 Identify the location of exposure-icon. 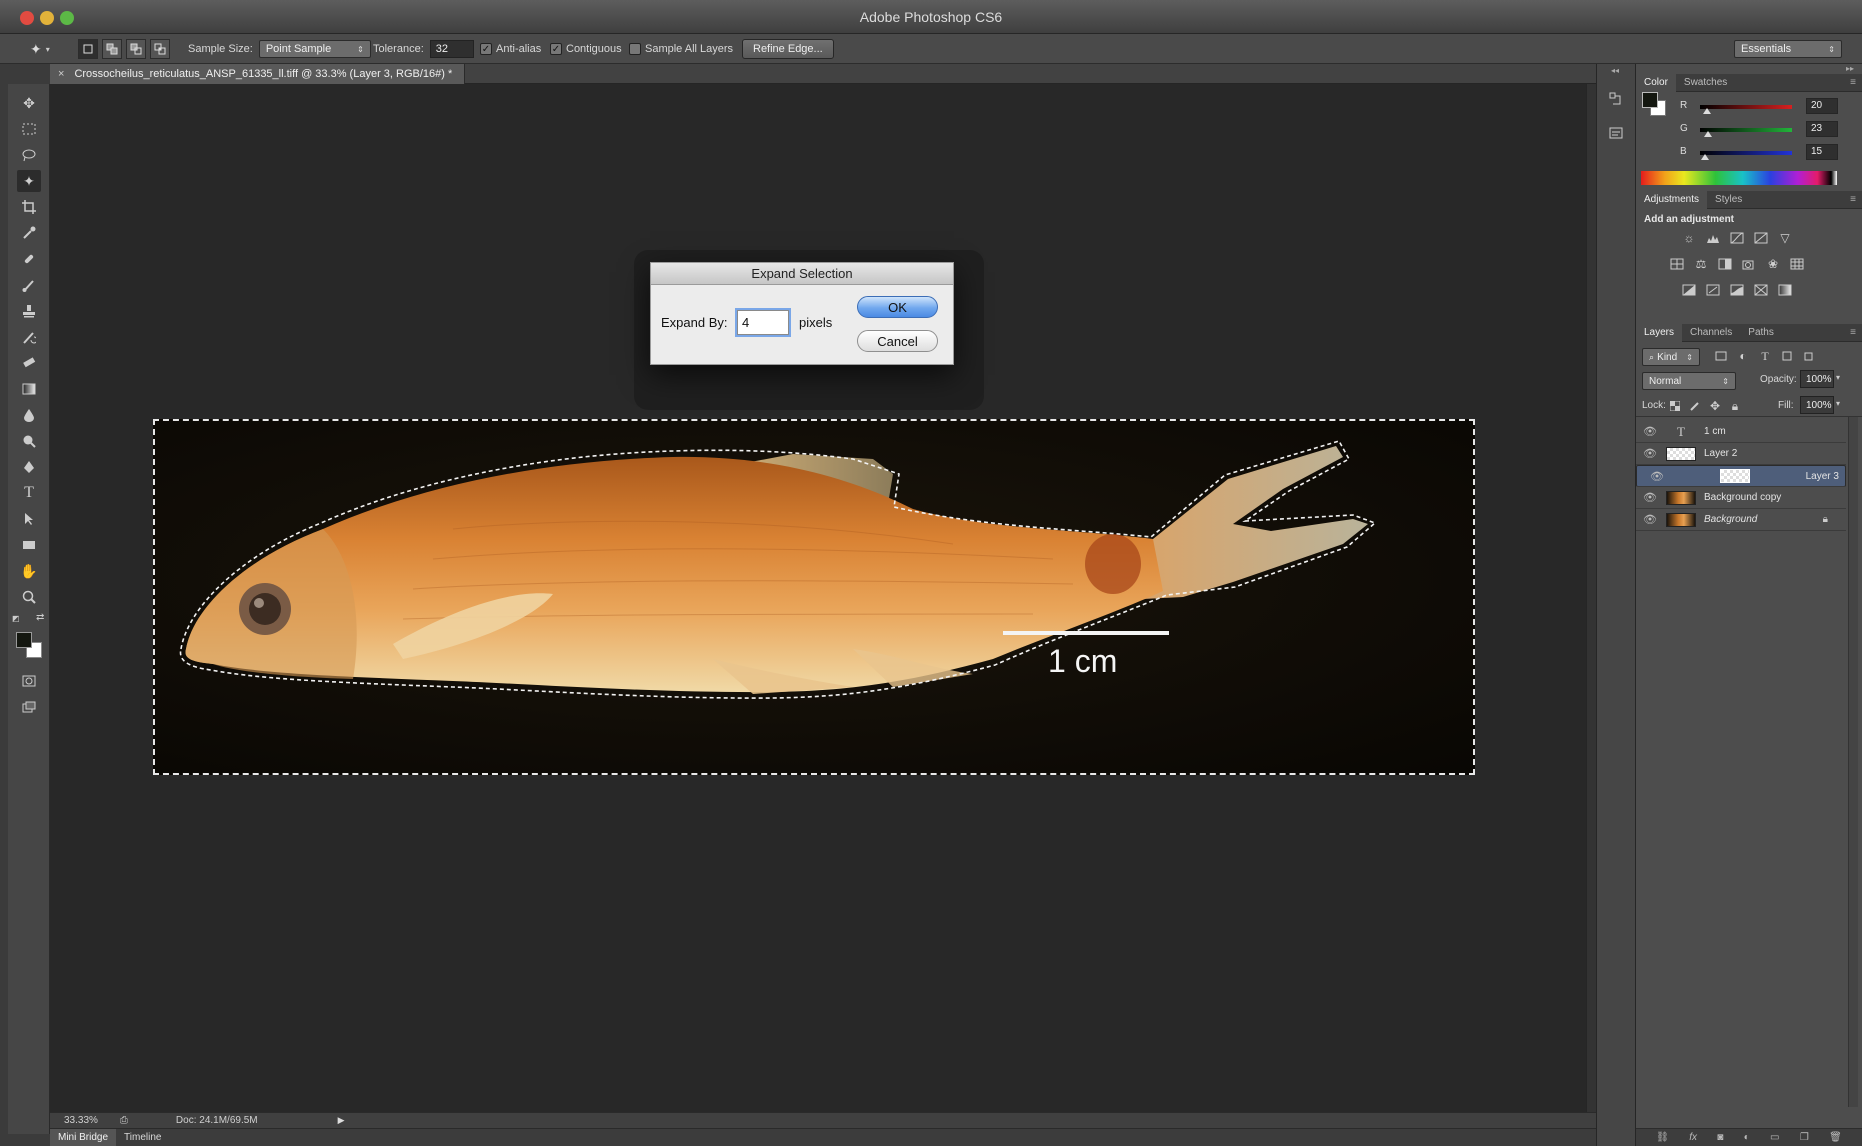
(1761, 238).